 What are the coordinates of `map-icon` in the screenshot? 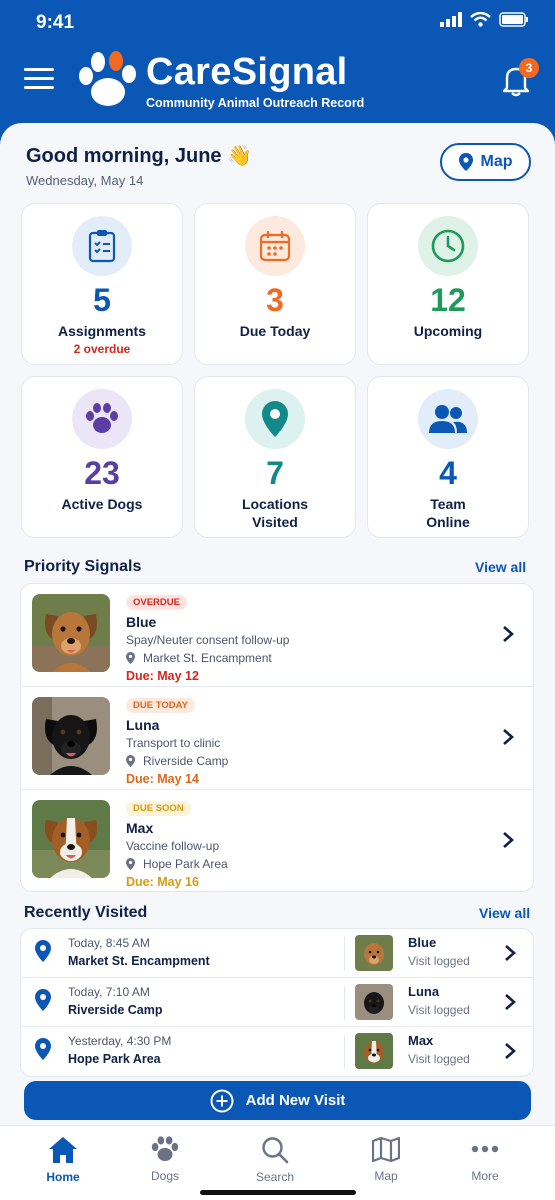 It's located at (386, 1149).